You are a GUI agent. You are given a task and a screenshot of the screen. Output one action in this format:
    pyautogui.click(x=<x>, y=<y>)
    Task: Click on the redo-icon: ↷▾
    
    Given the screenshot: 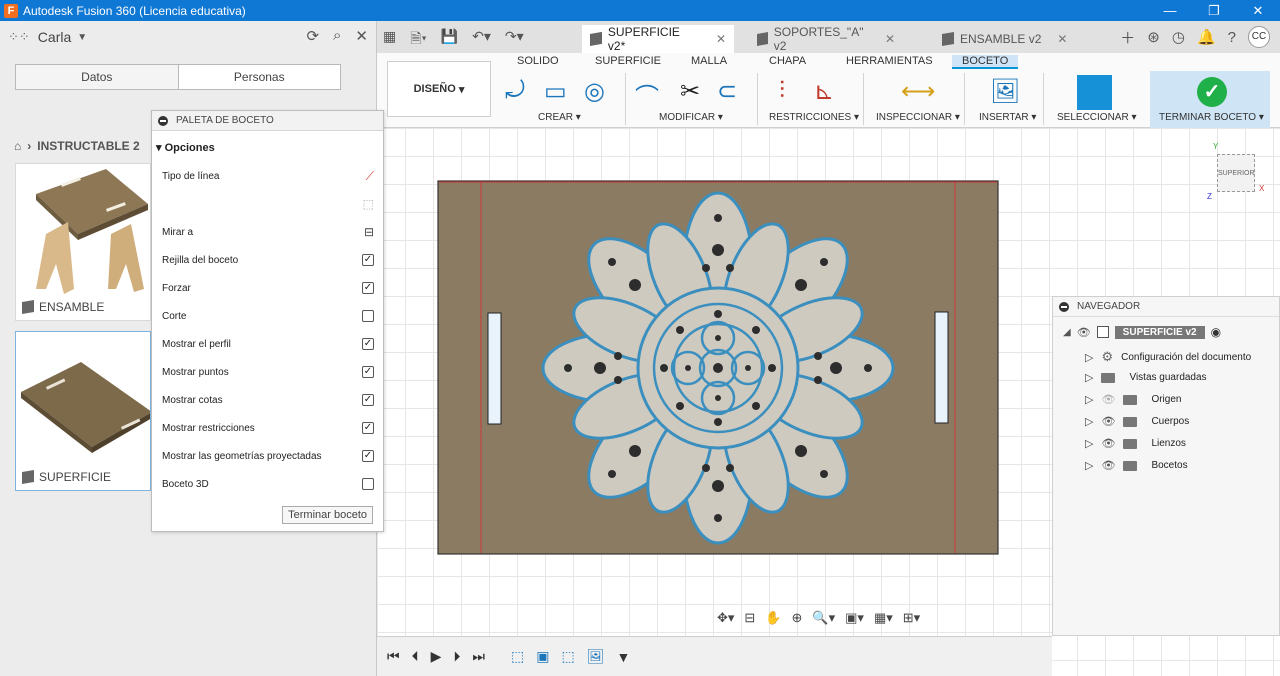 What is the action you would take?
    pyautogui.click(x=514, y=40)
    